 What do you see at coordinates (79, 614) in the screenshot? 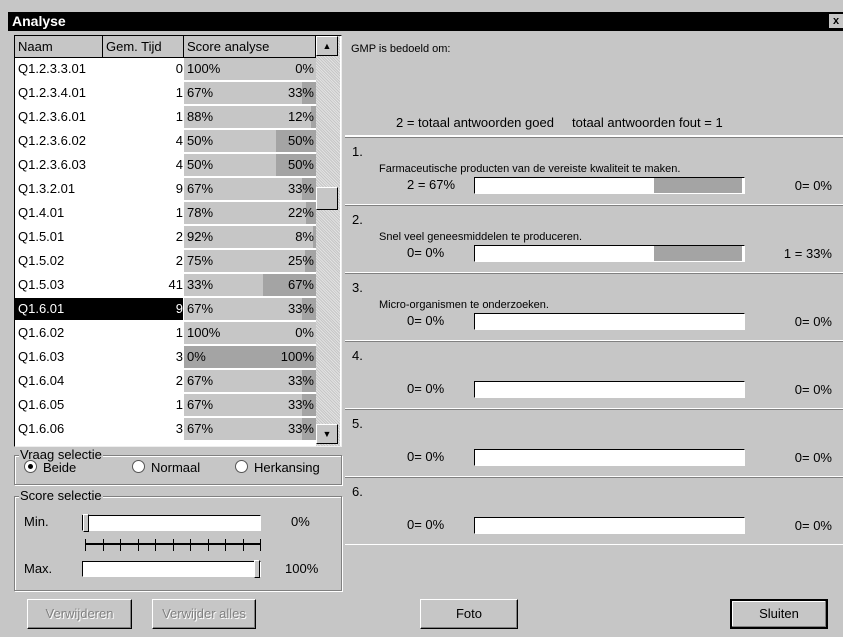
I see `verwijderen-button: Verwijderen` at bounding box center [79, 614].